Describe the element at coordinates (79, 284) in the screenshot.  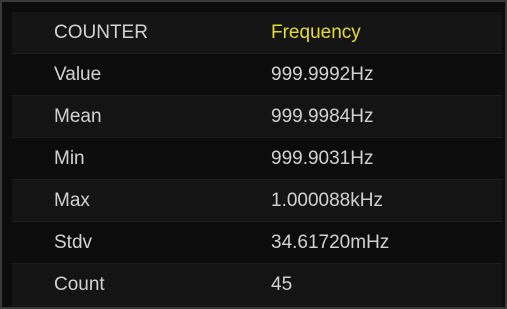
I see `row-label: Count` at that location.